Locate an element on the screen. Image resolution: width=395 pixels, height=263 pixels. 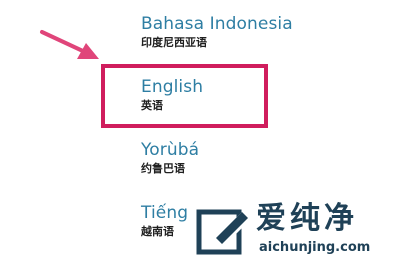
arrow-pointer-icon is located at coordinates (69, 44).